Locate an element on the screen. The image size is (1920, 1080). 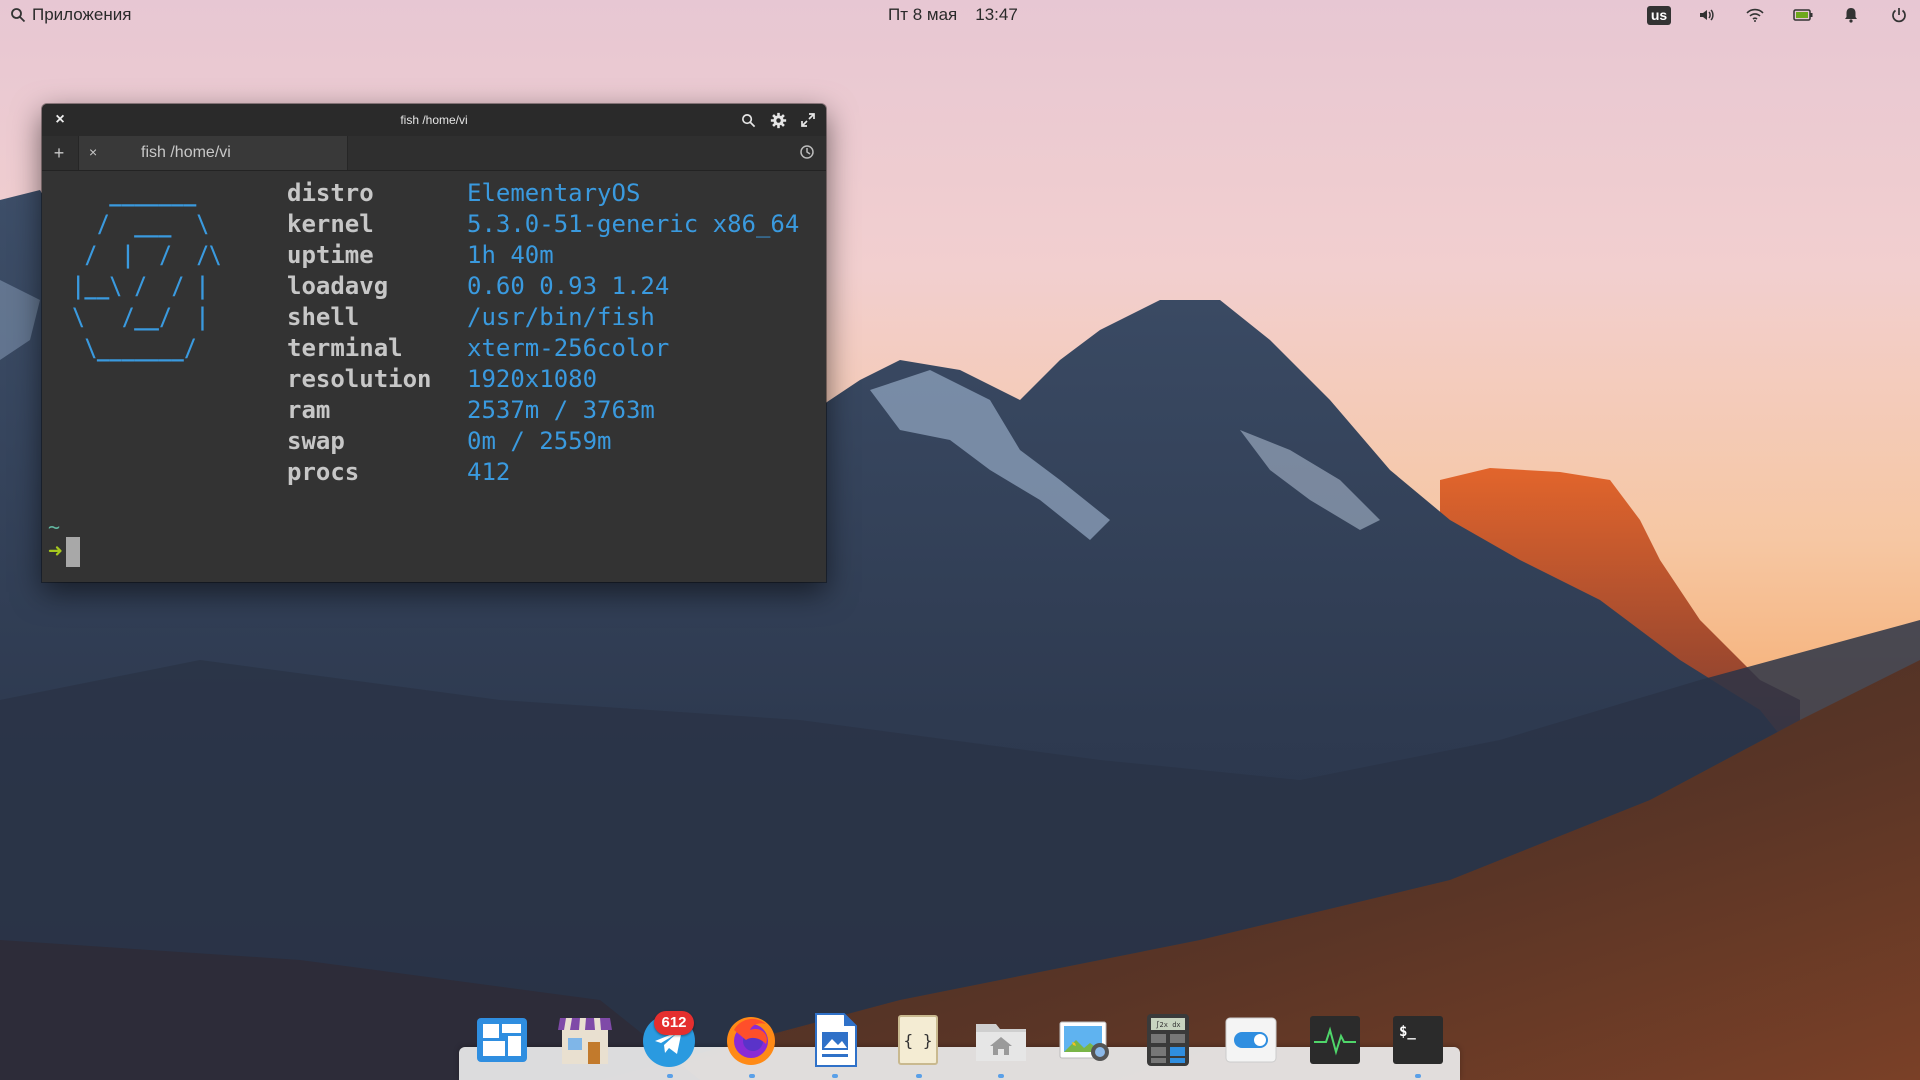
info-row: ram 2537m / 3763m is located at coordinates (543, 410).